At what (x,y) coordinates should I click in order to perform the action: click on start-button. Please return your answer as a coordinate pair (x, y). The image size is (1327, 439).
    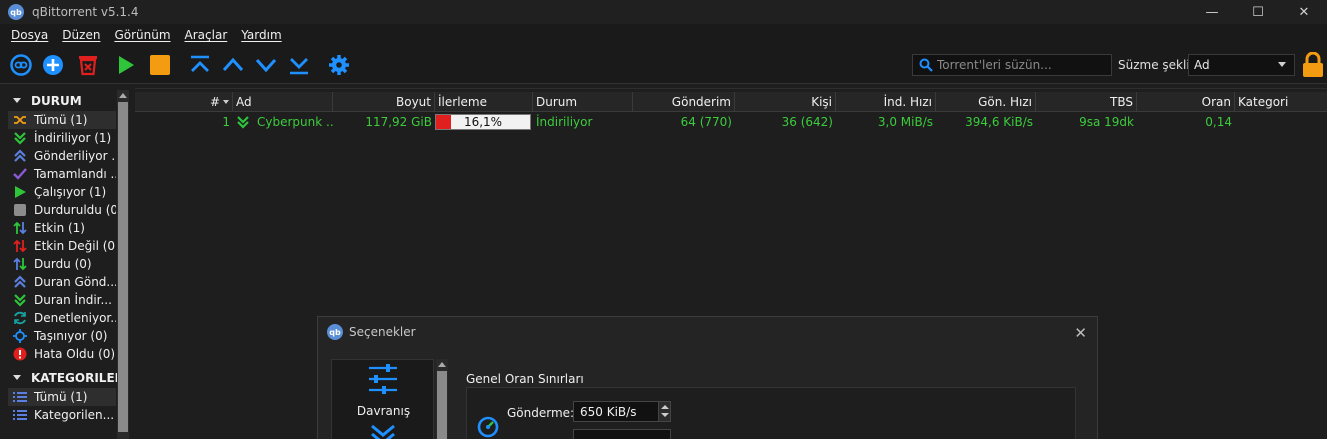
    Looking at the image, I should click on (126, 65).